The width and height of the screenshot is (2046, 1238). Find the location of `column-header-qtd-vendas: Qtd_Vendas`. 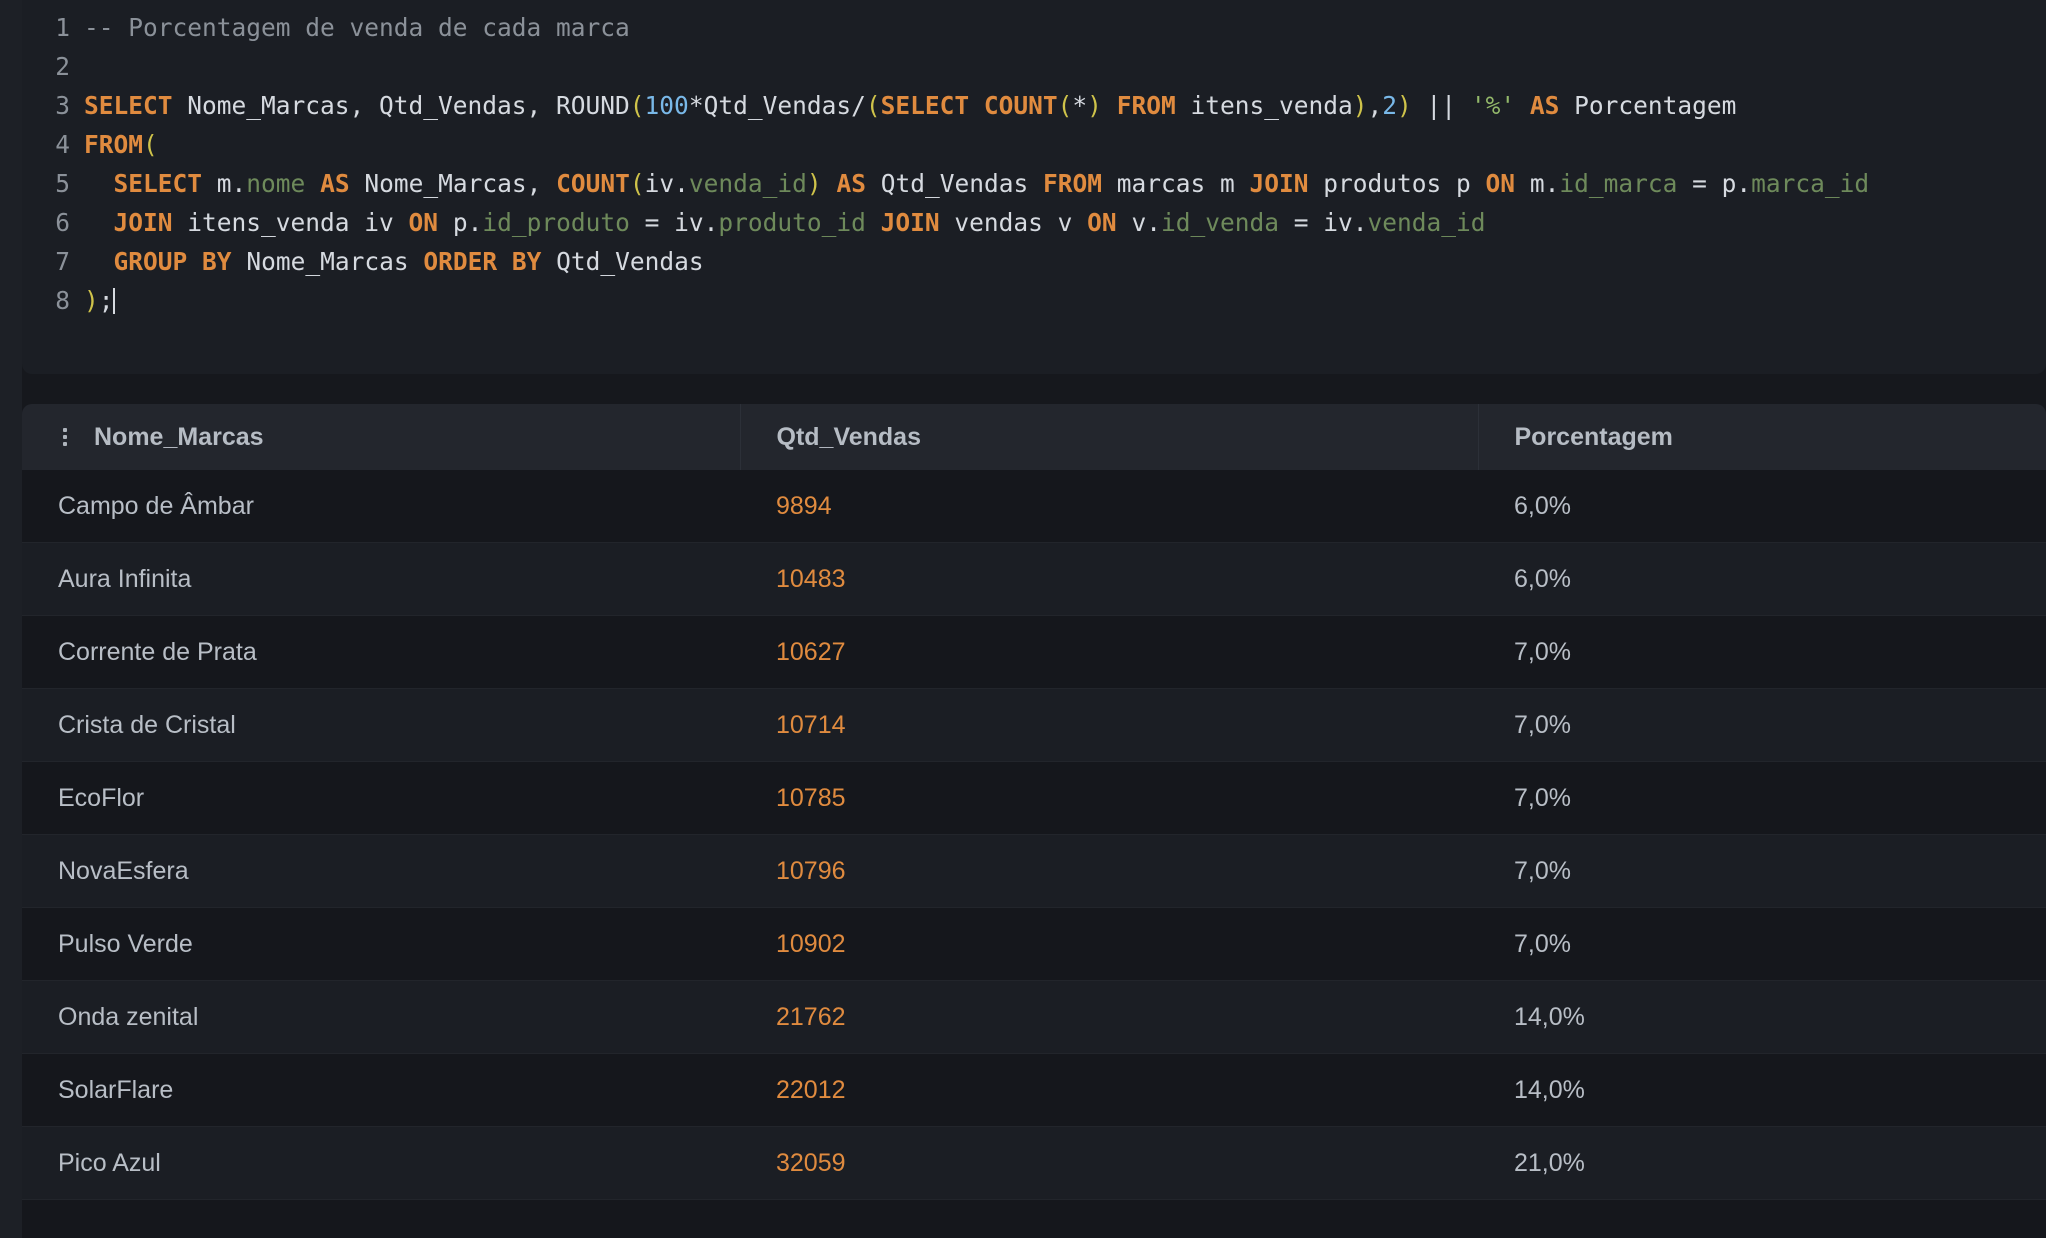

column-header-qtd-vendas: Qtd_Vendas is located at coordinates (1109, 437).